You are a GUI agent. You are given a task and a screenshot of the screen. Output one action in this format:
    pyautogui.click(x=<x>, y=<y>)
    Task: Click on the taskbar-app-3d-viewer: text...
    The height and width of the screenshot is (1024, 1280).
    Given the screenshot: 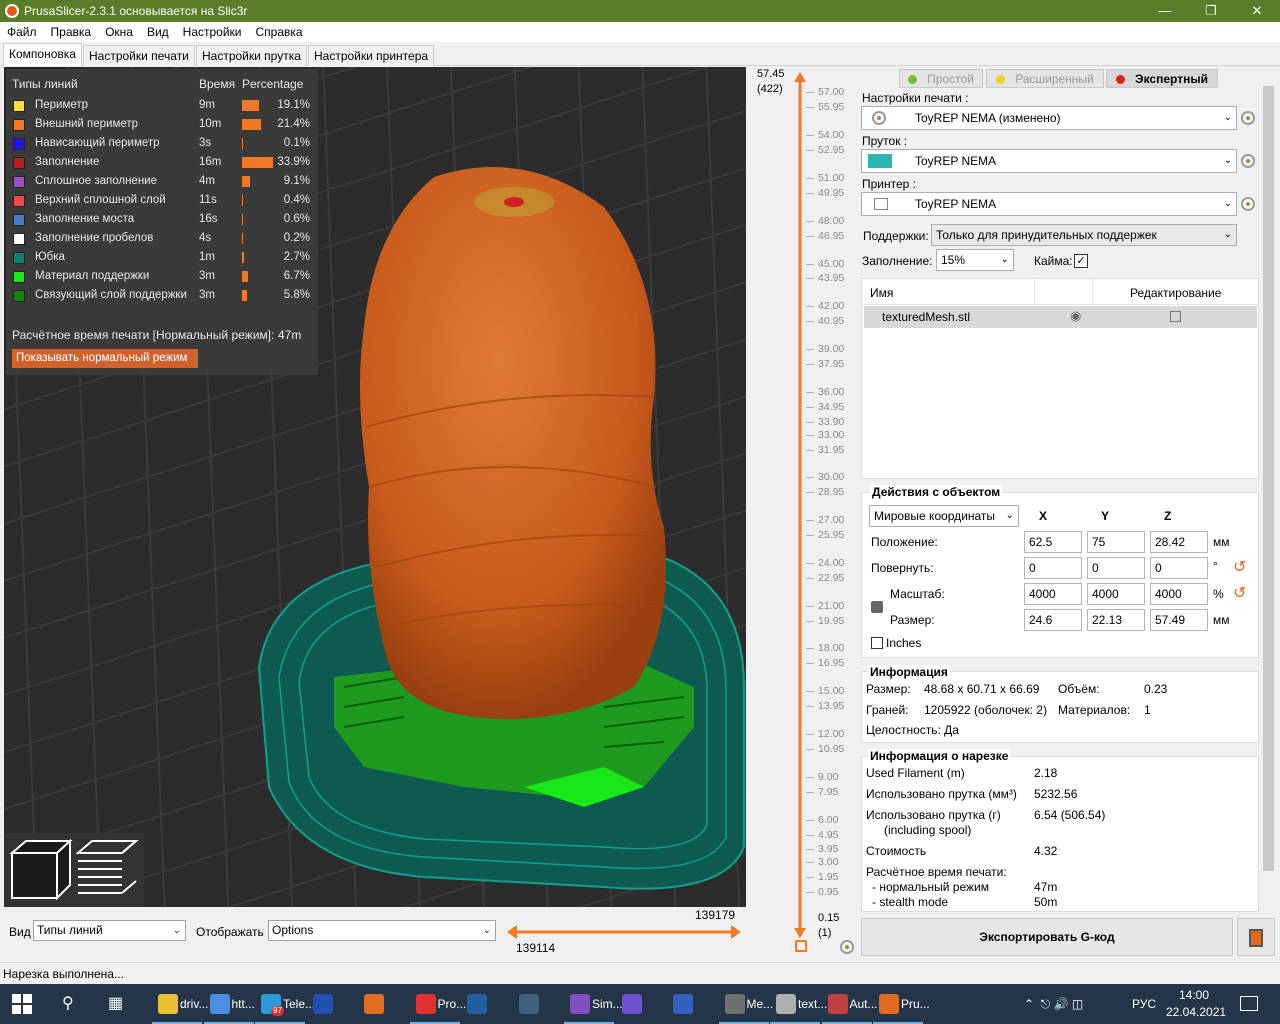 What is the action you would take?
    pyautogui.click(x=798, y=1004)
    